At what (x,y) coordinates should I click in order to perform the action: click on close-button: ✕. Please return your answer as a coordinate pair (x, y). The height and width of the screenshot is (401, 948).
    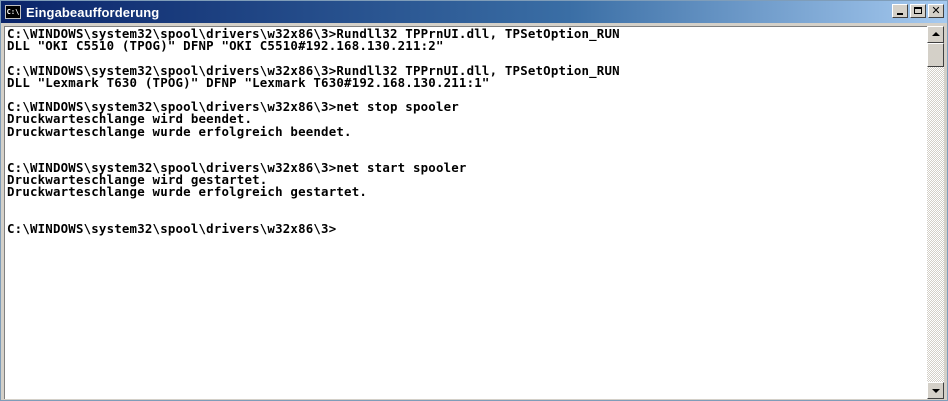
    Looking at the image, I should click on (936, 11).